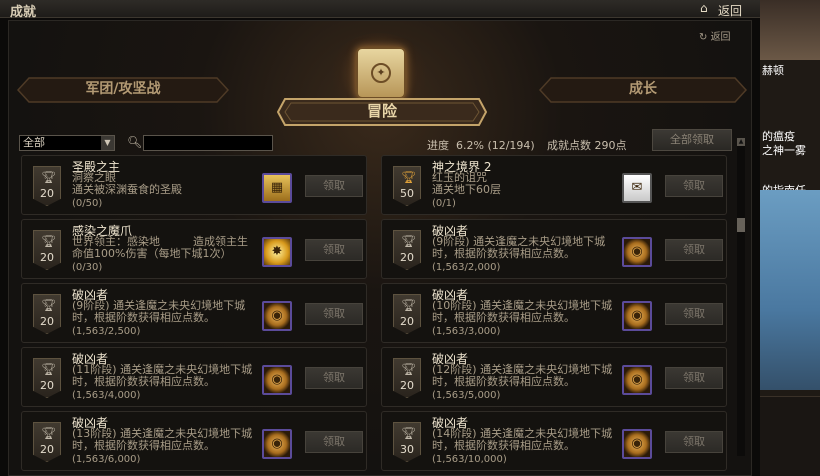 This screenshot has height=476, width=820. What do you see at coordinates (194, 185) in the screenshot?
I see `achievement-card: 🏆︎ 20 圣殿之主 洞察之眼 通关被深渊蚕食的圣殿 (0/50) ▦ 领取` at bounding box center [194, 185].